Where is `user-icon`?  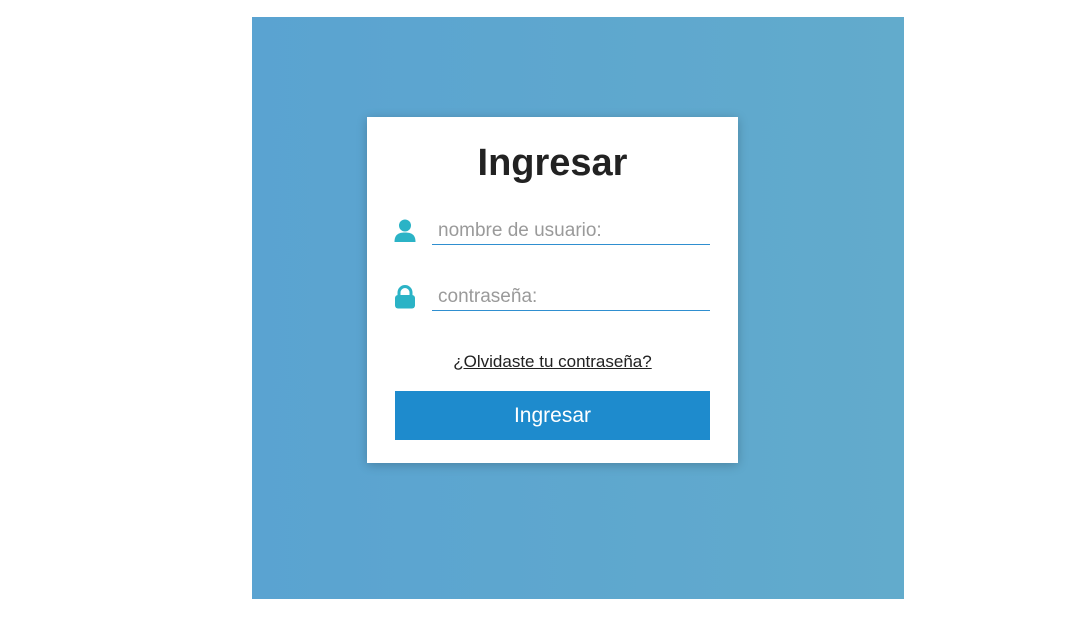 user-icon is located at coordinates (405, 231).